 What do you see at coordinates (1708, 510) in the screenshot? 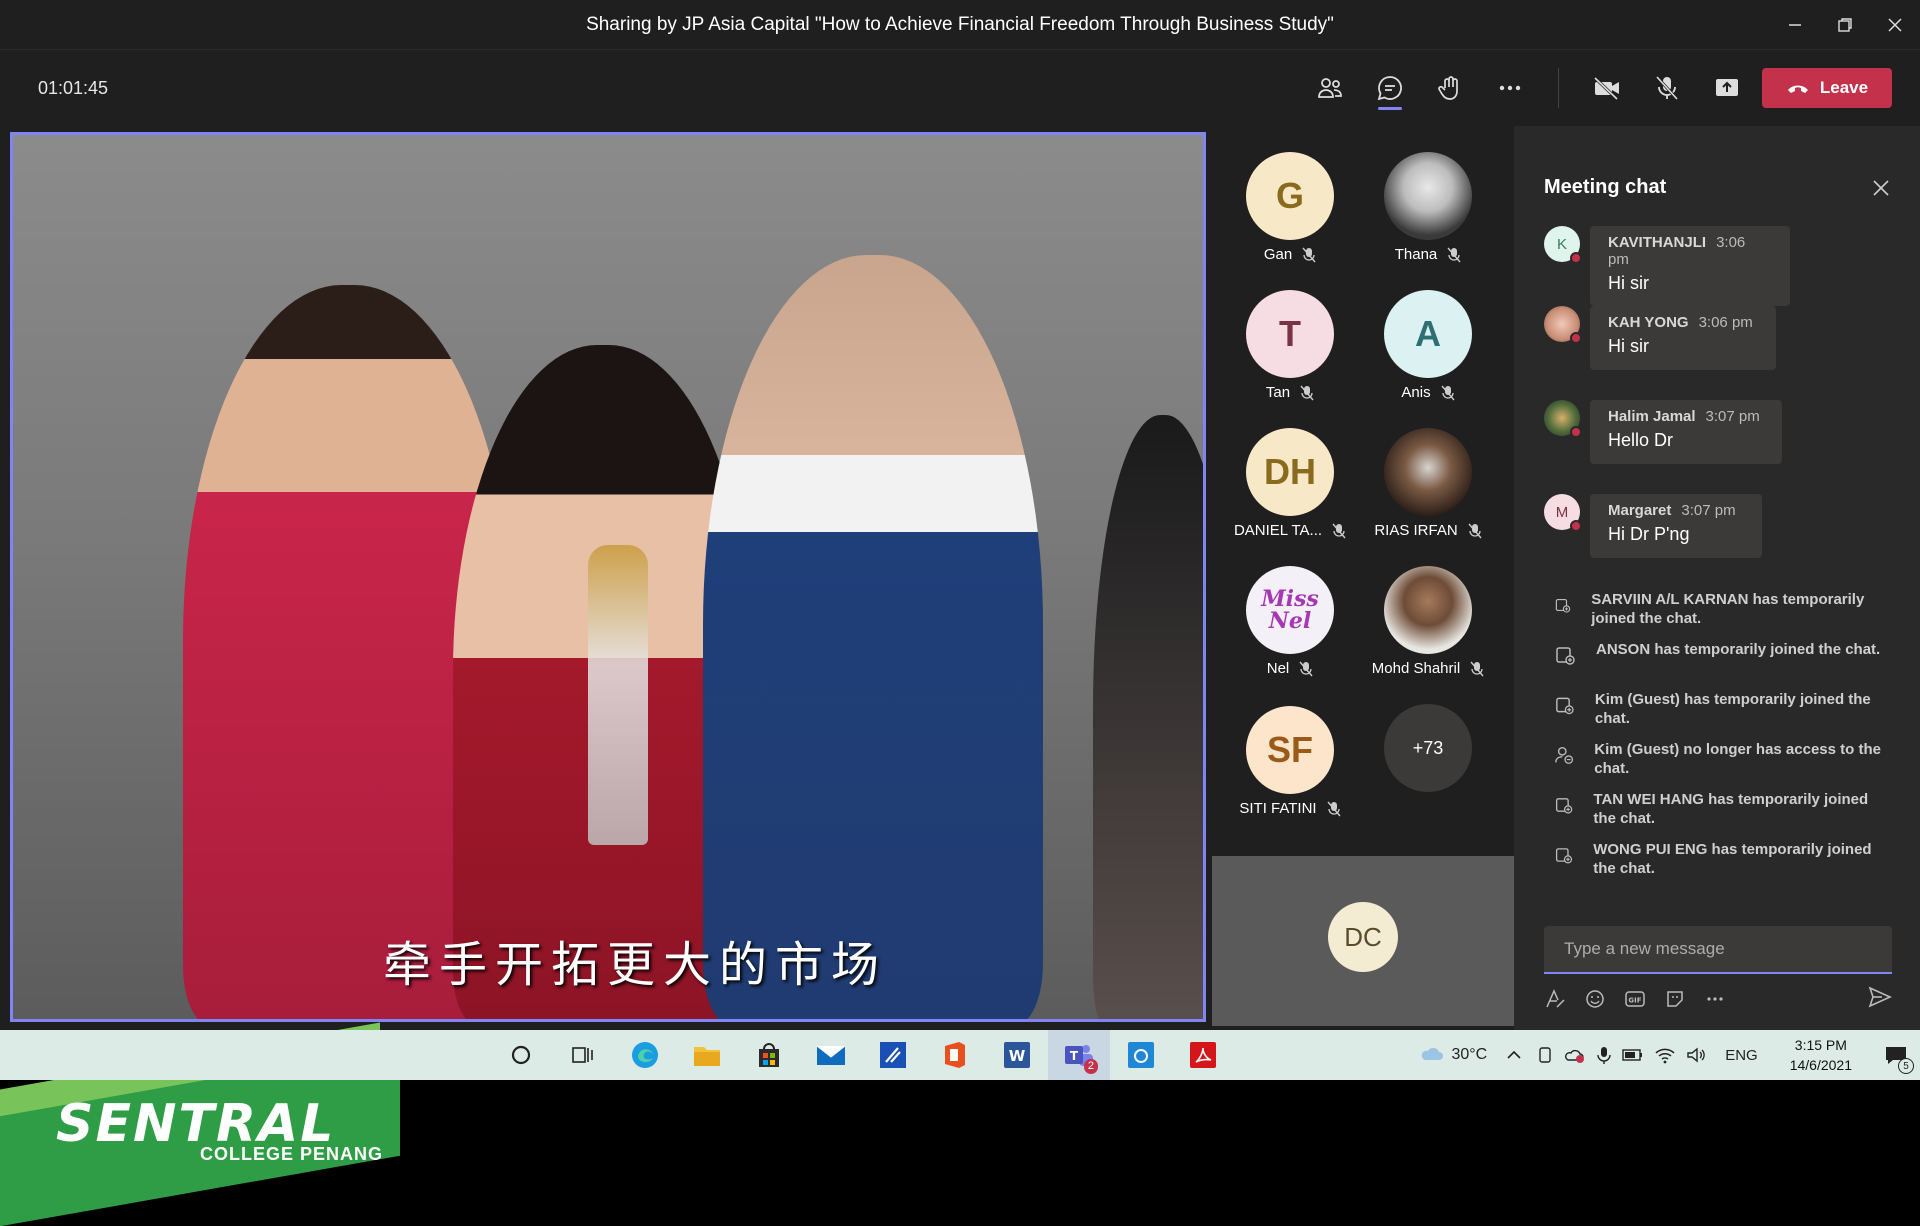
I see `message-time: 3:07 pm` at bounding box center [1708, 510].